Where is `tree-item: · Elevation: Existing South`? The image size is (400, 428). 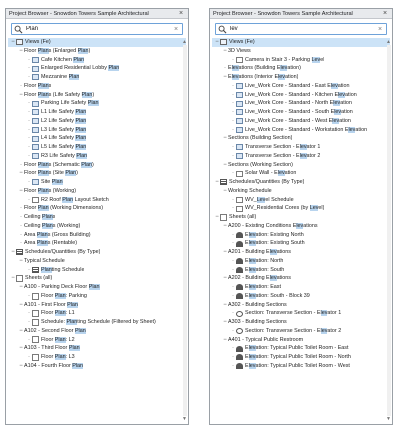 tree-item: · Elevation: Existing South is located at coordinates (301, 243).